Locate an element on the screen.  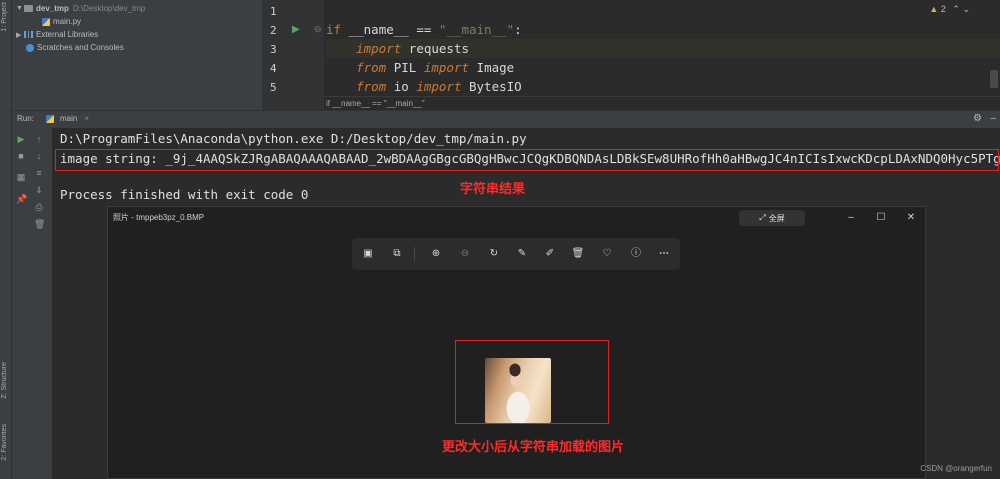
watermark: CSDN @orangerfun is located at coordinates (956, 468).